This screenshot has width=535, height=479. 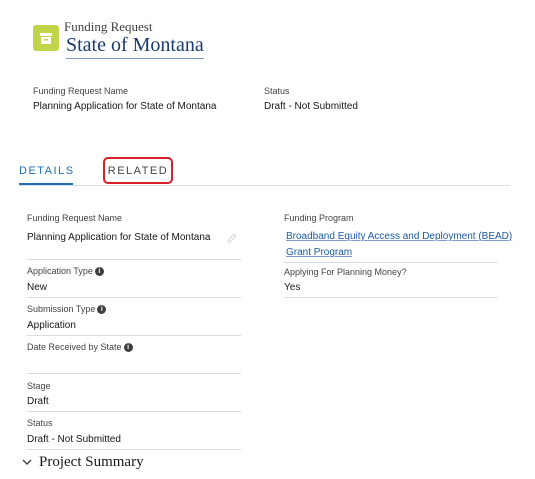 I want to click on field-label-application-type: Application Type i, so click(x=65, y=271).